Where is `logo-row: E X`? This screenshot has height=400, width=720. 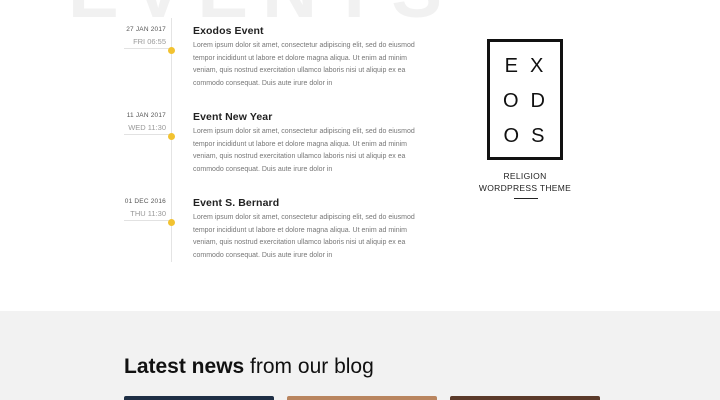 logo-row: E X is located at coordinates (525, 66).